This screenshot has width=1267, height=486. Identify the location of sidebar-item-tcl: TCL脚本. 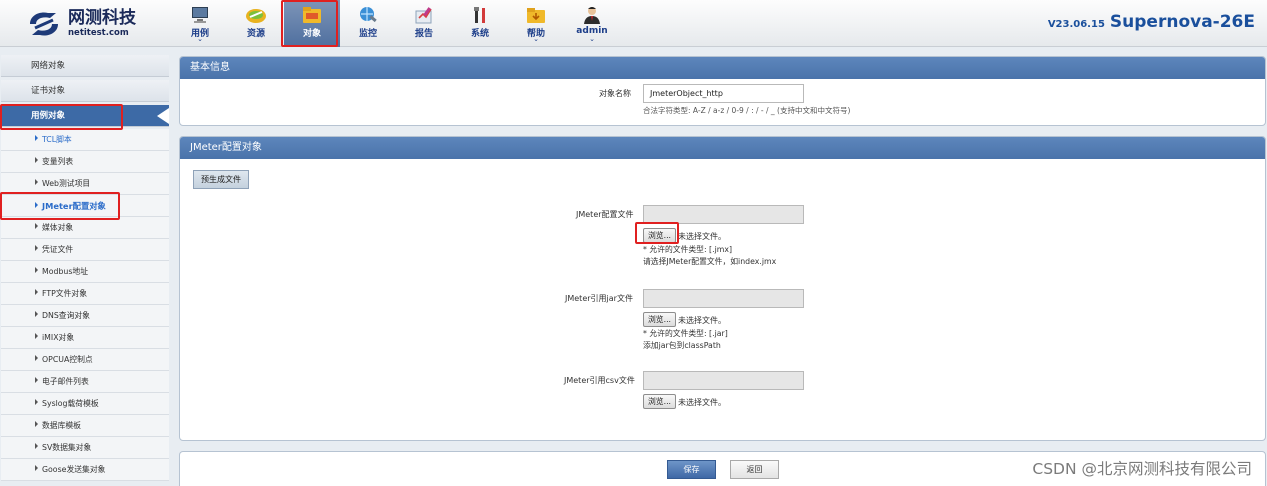
(85, 140).